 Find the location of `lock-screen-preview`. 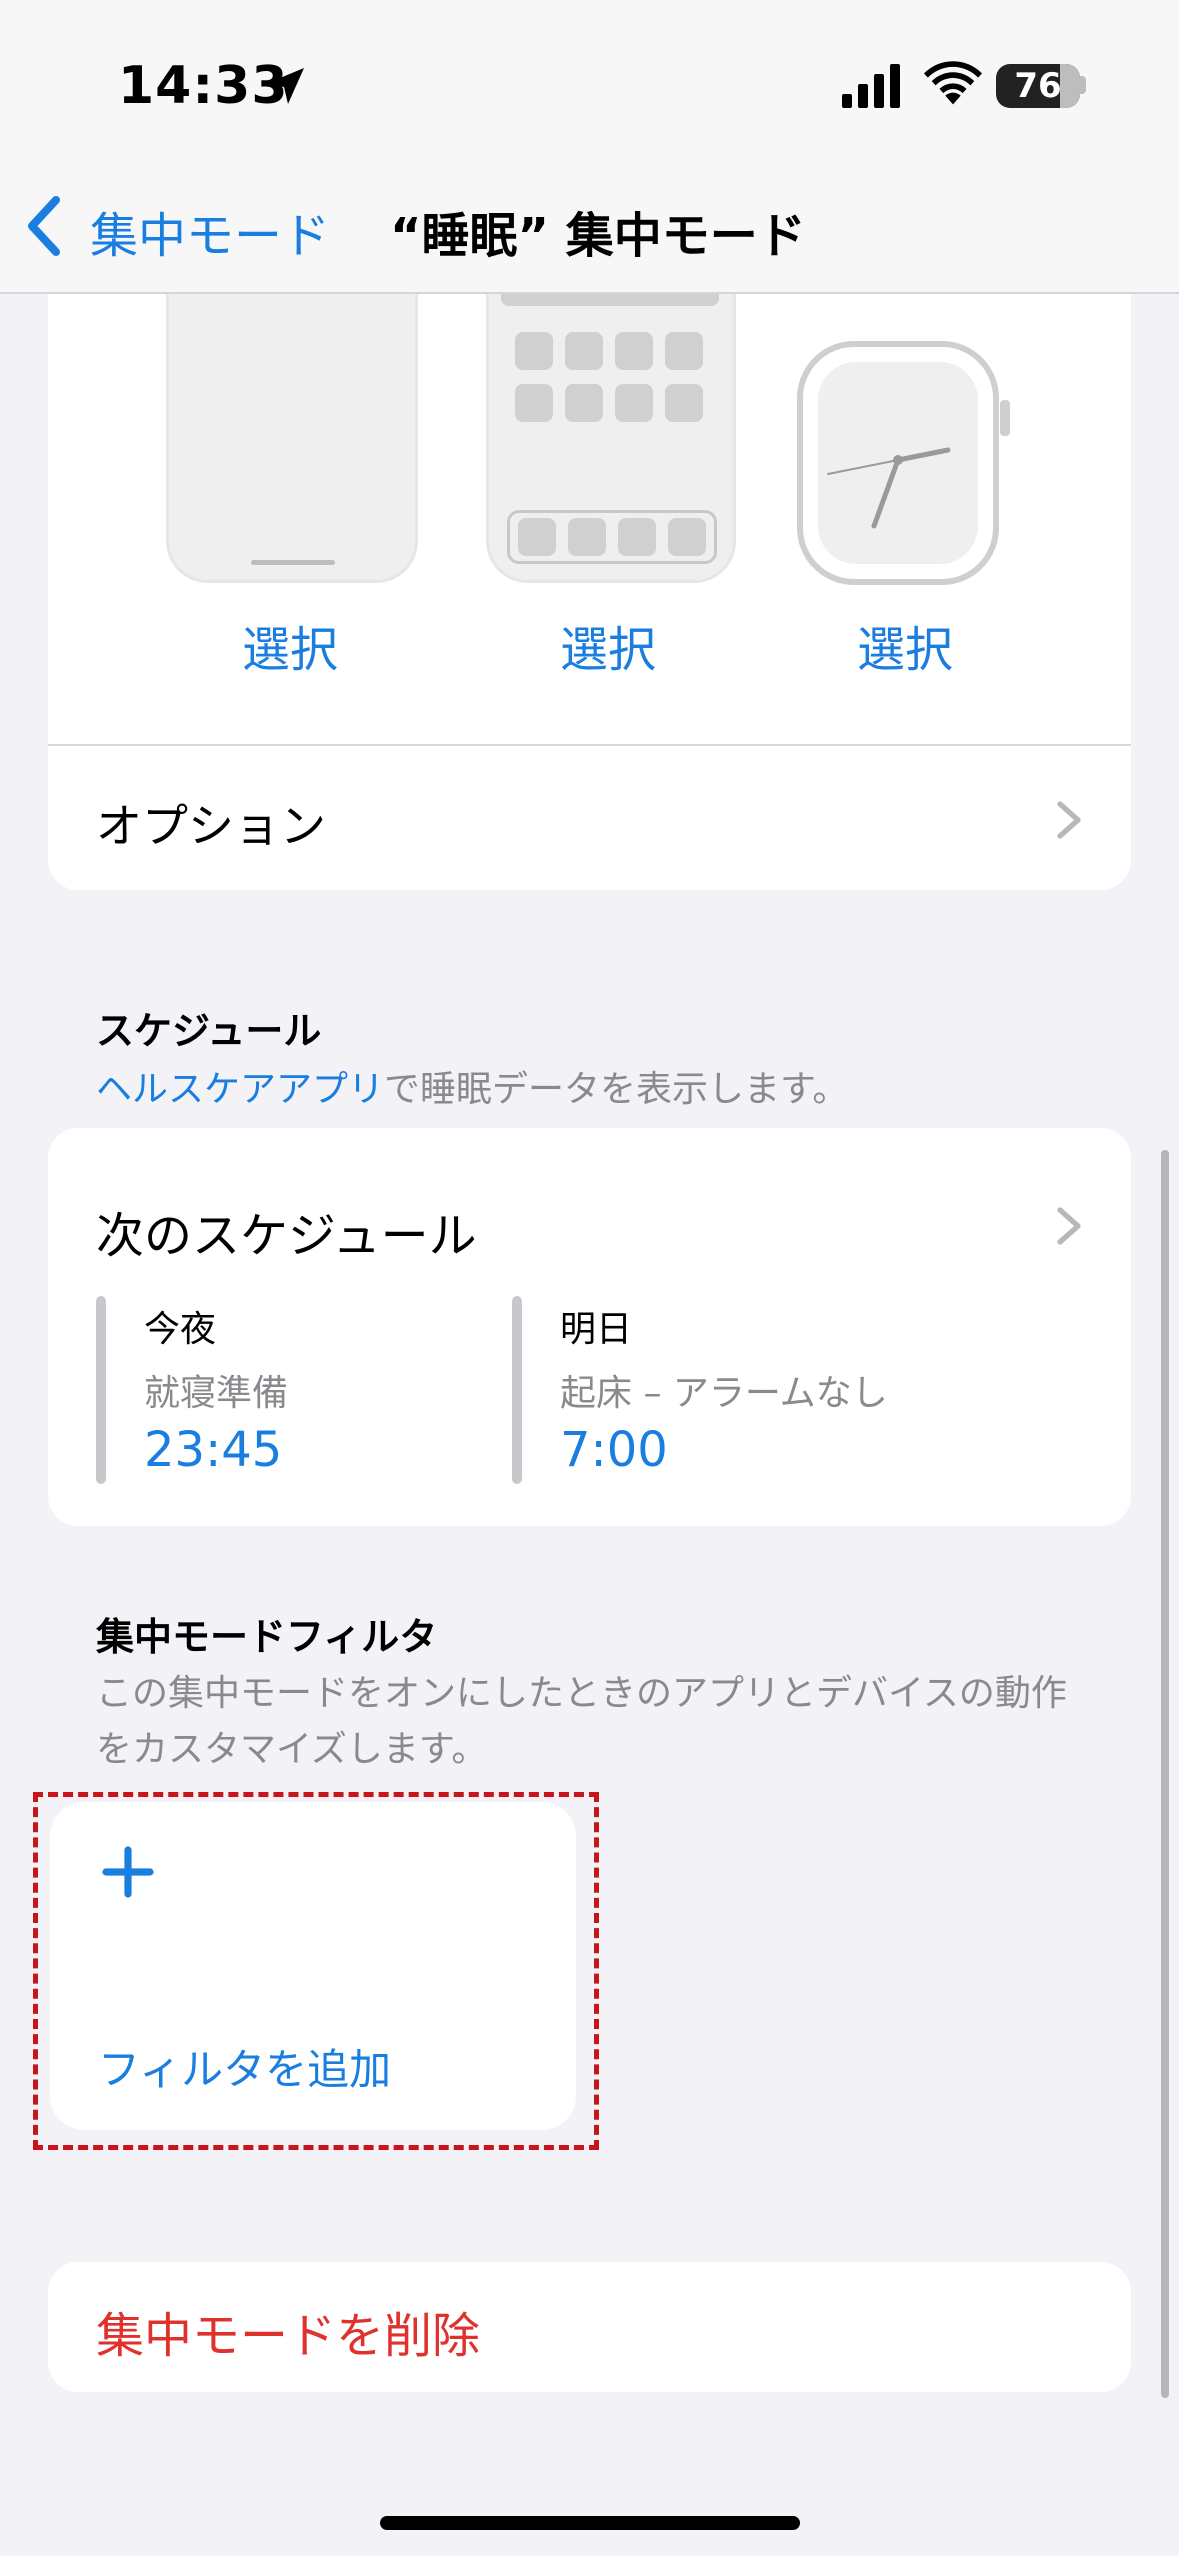

lock-screen-preview is located at coordinates (292, 437).